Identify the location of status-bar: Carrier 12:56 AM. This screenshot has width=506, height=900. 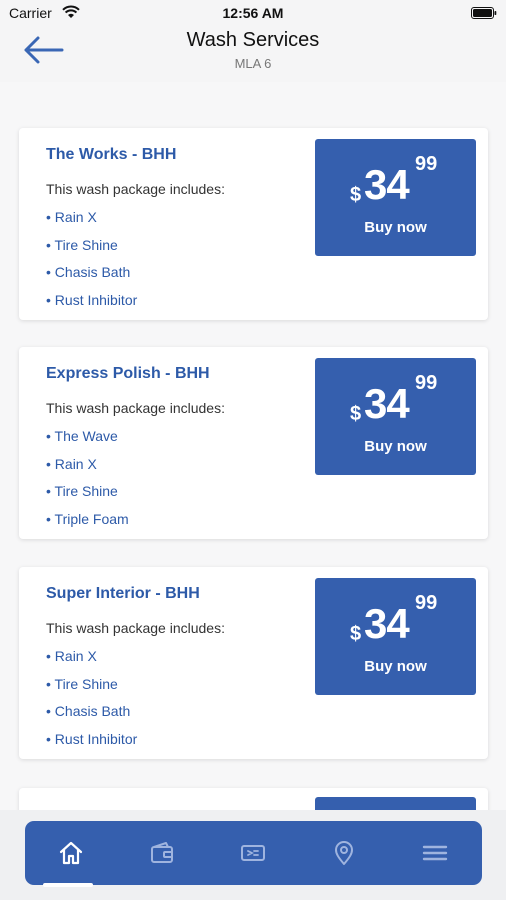
(253, 13).